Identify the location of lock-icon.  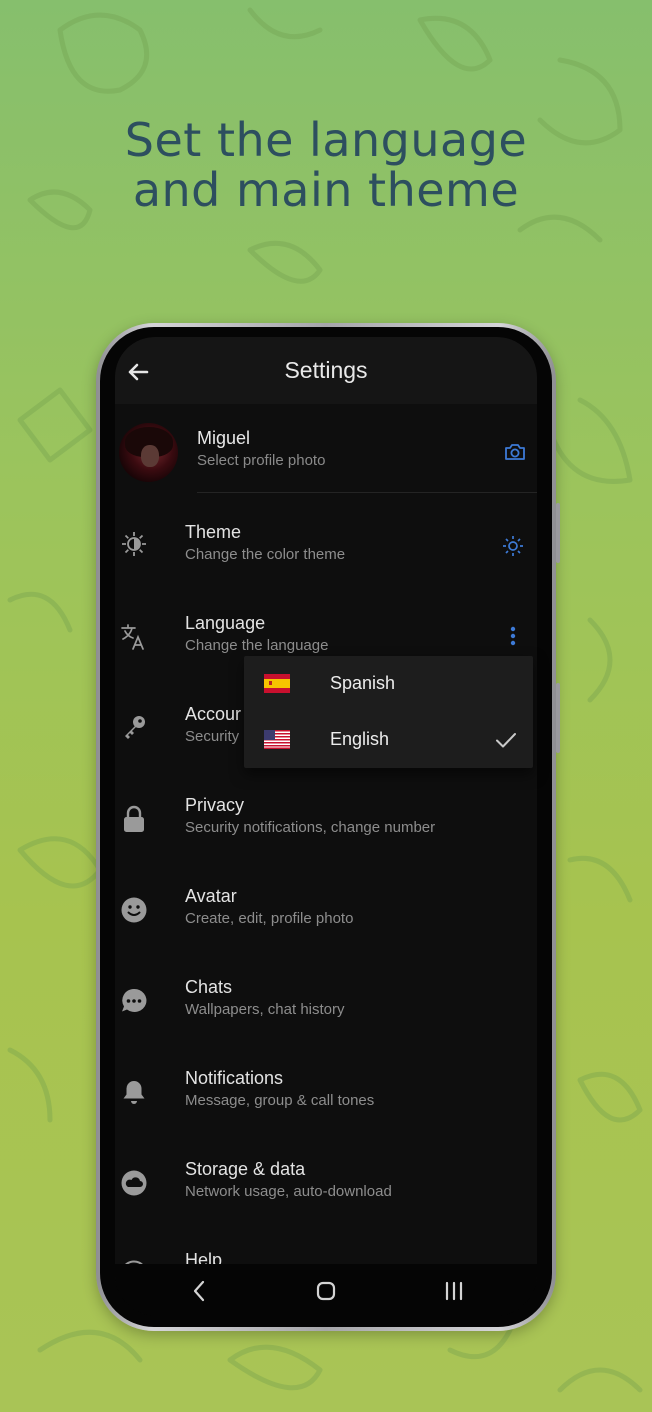
(134, 818).